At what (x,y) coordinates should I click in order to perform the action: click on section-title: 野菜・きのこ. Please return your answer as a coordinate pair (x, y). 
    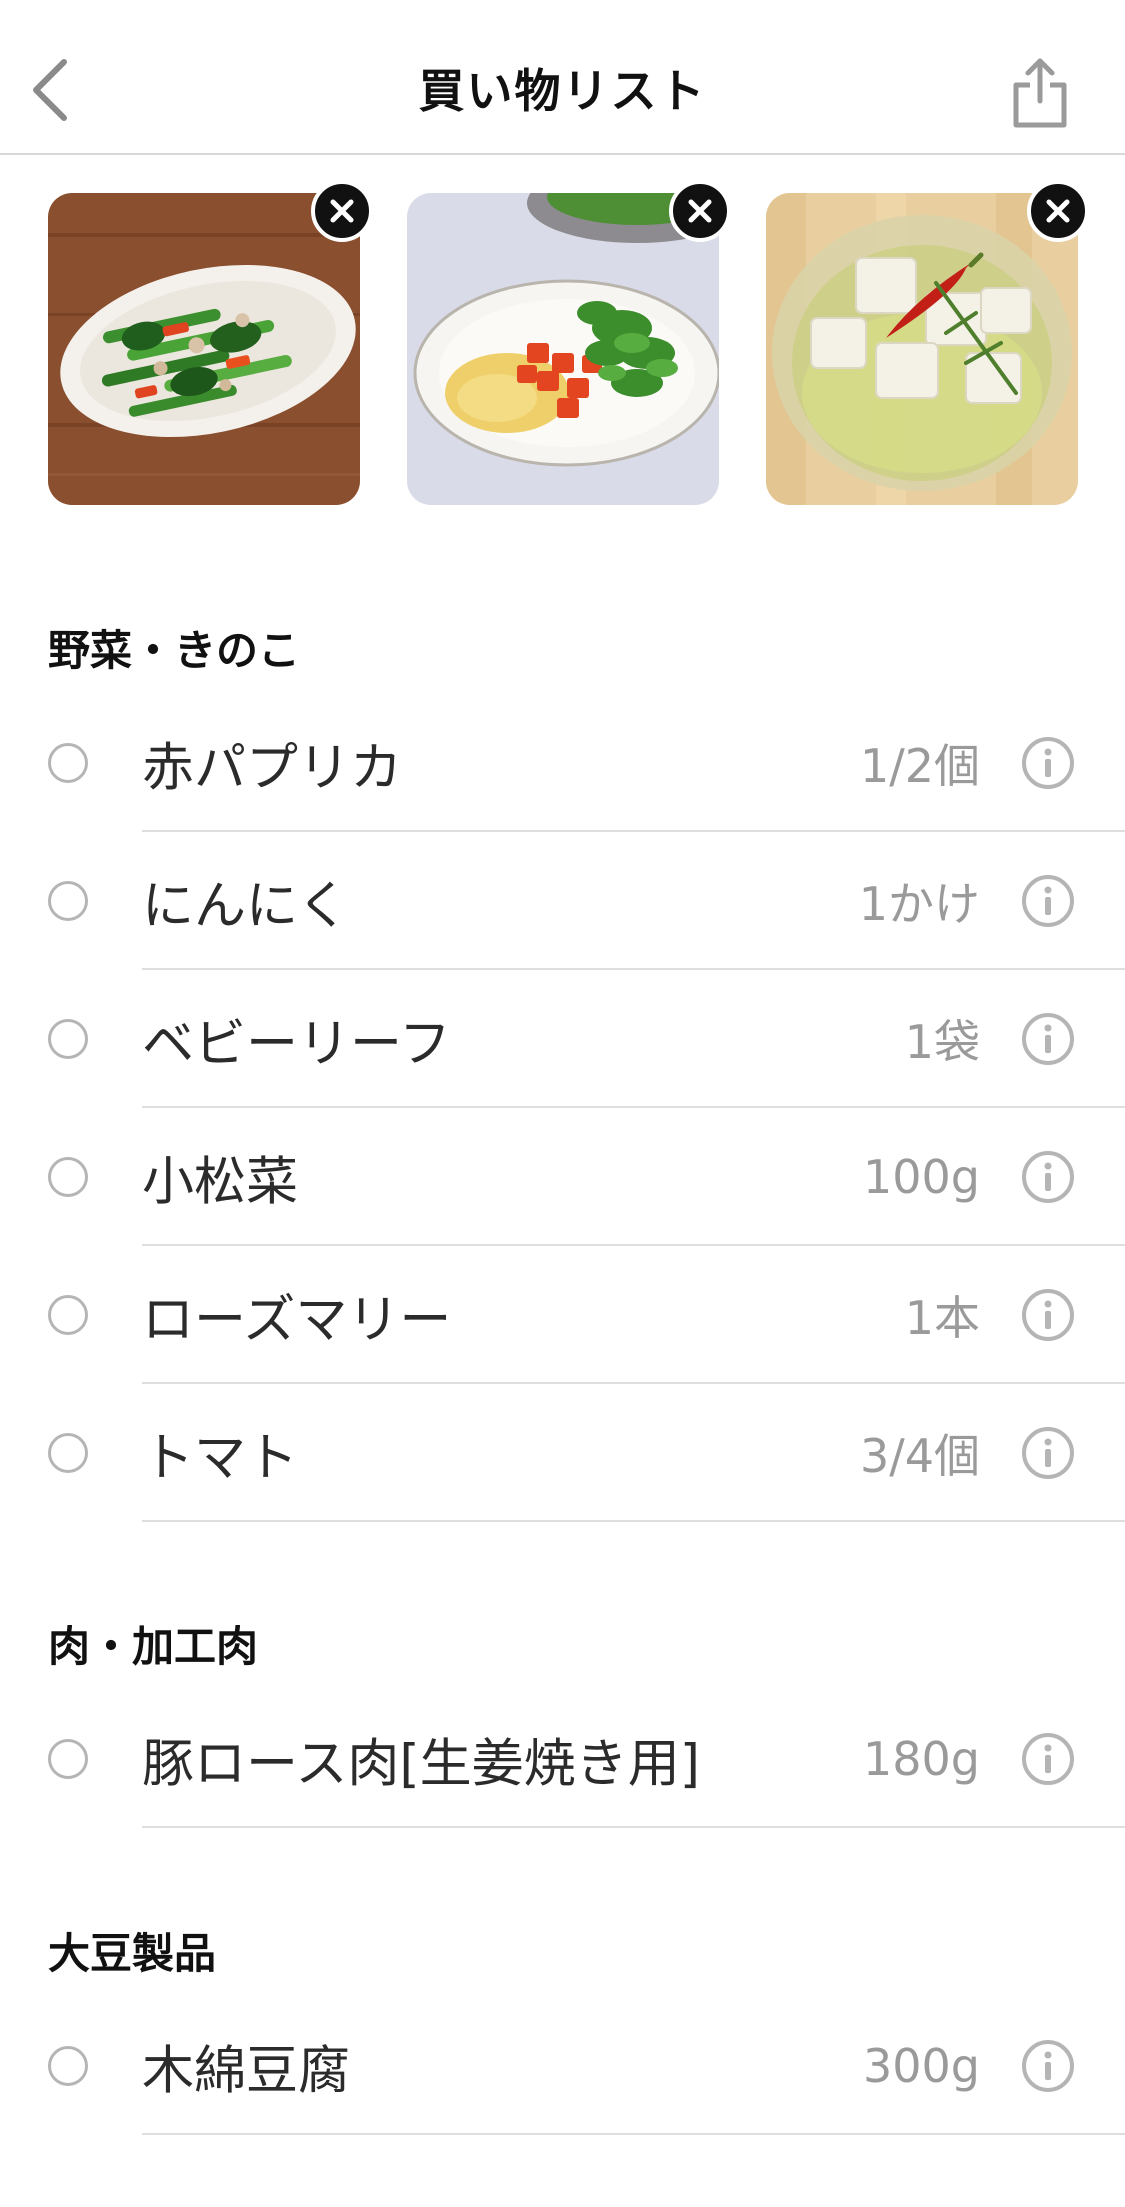
    Looking at the image, I should click on (174, 650).